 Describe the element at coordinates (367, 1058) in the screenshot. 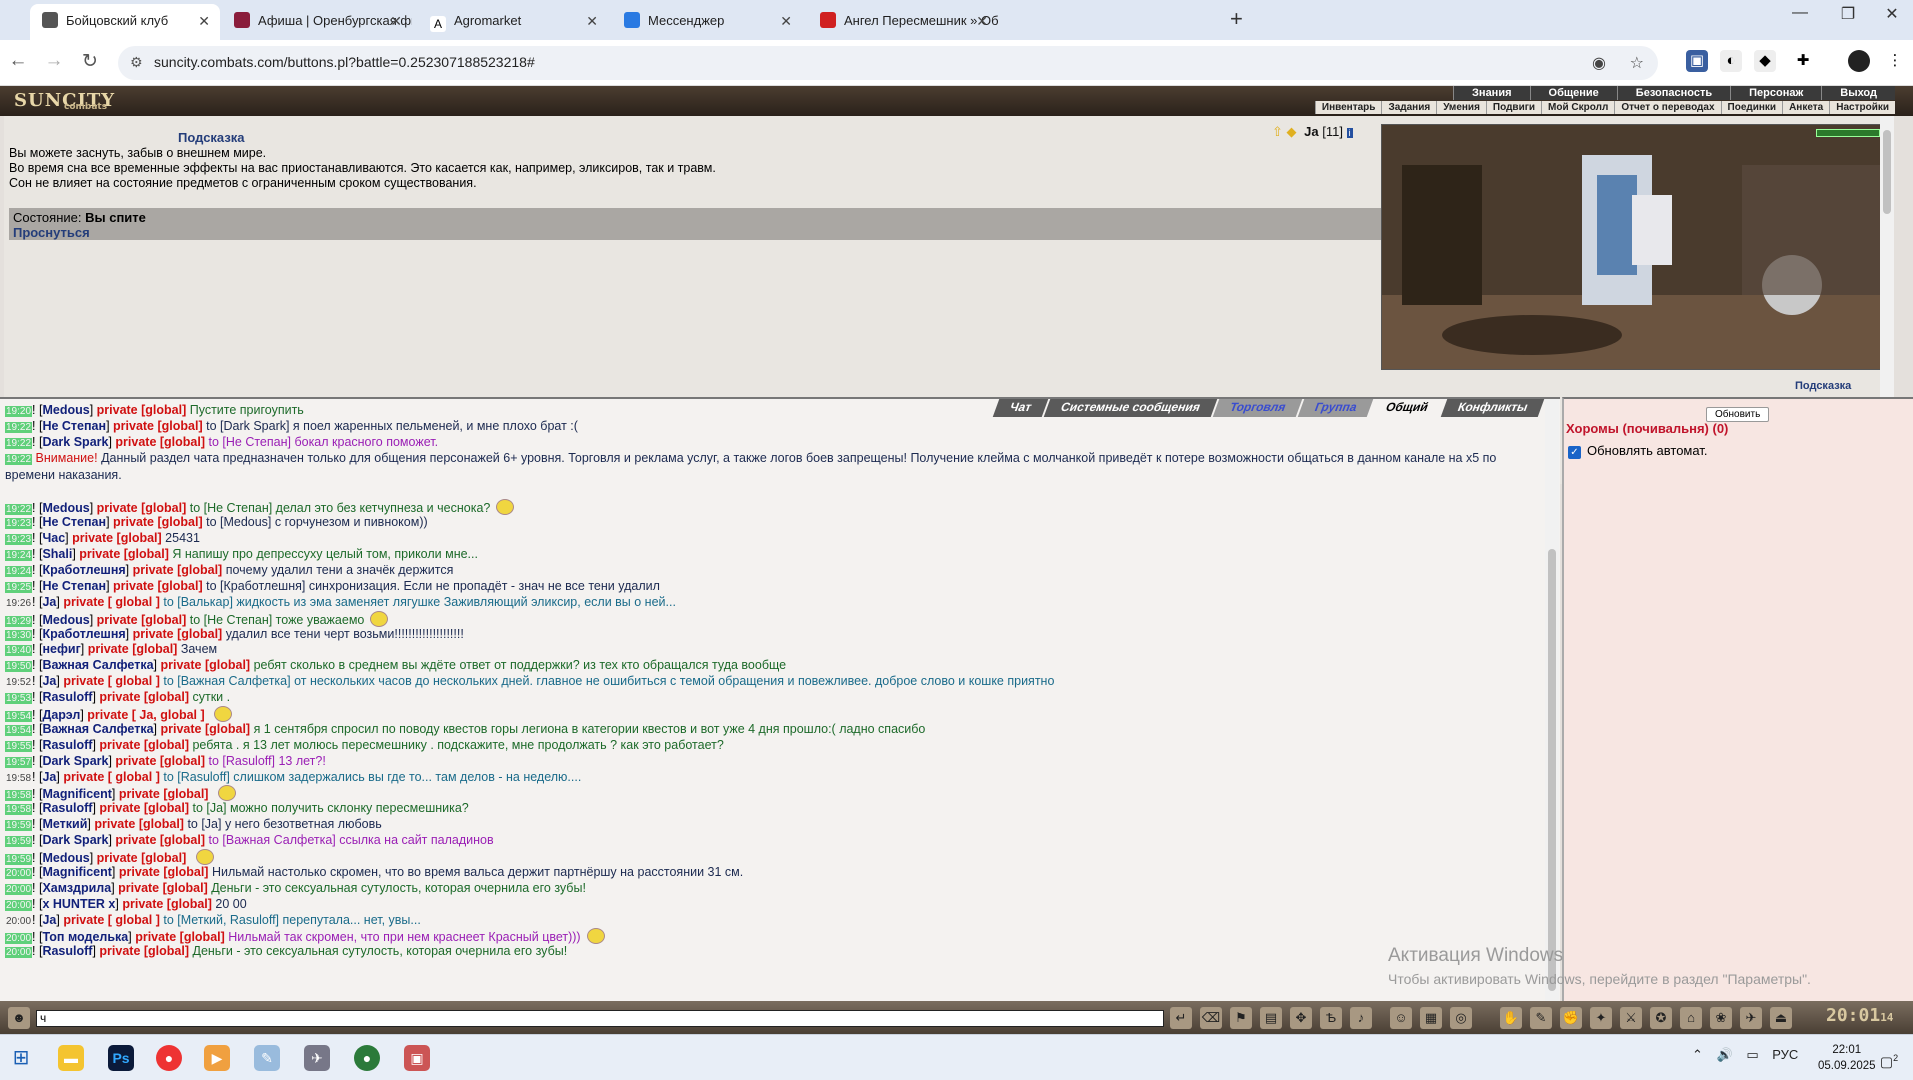

I see `chrome-active-icon: ●` at that location.